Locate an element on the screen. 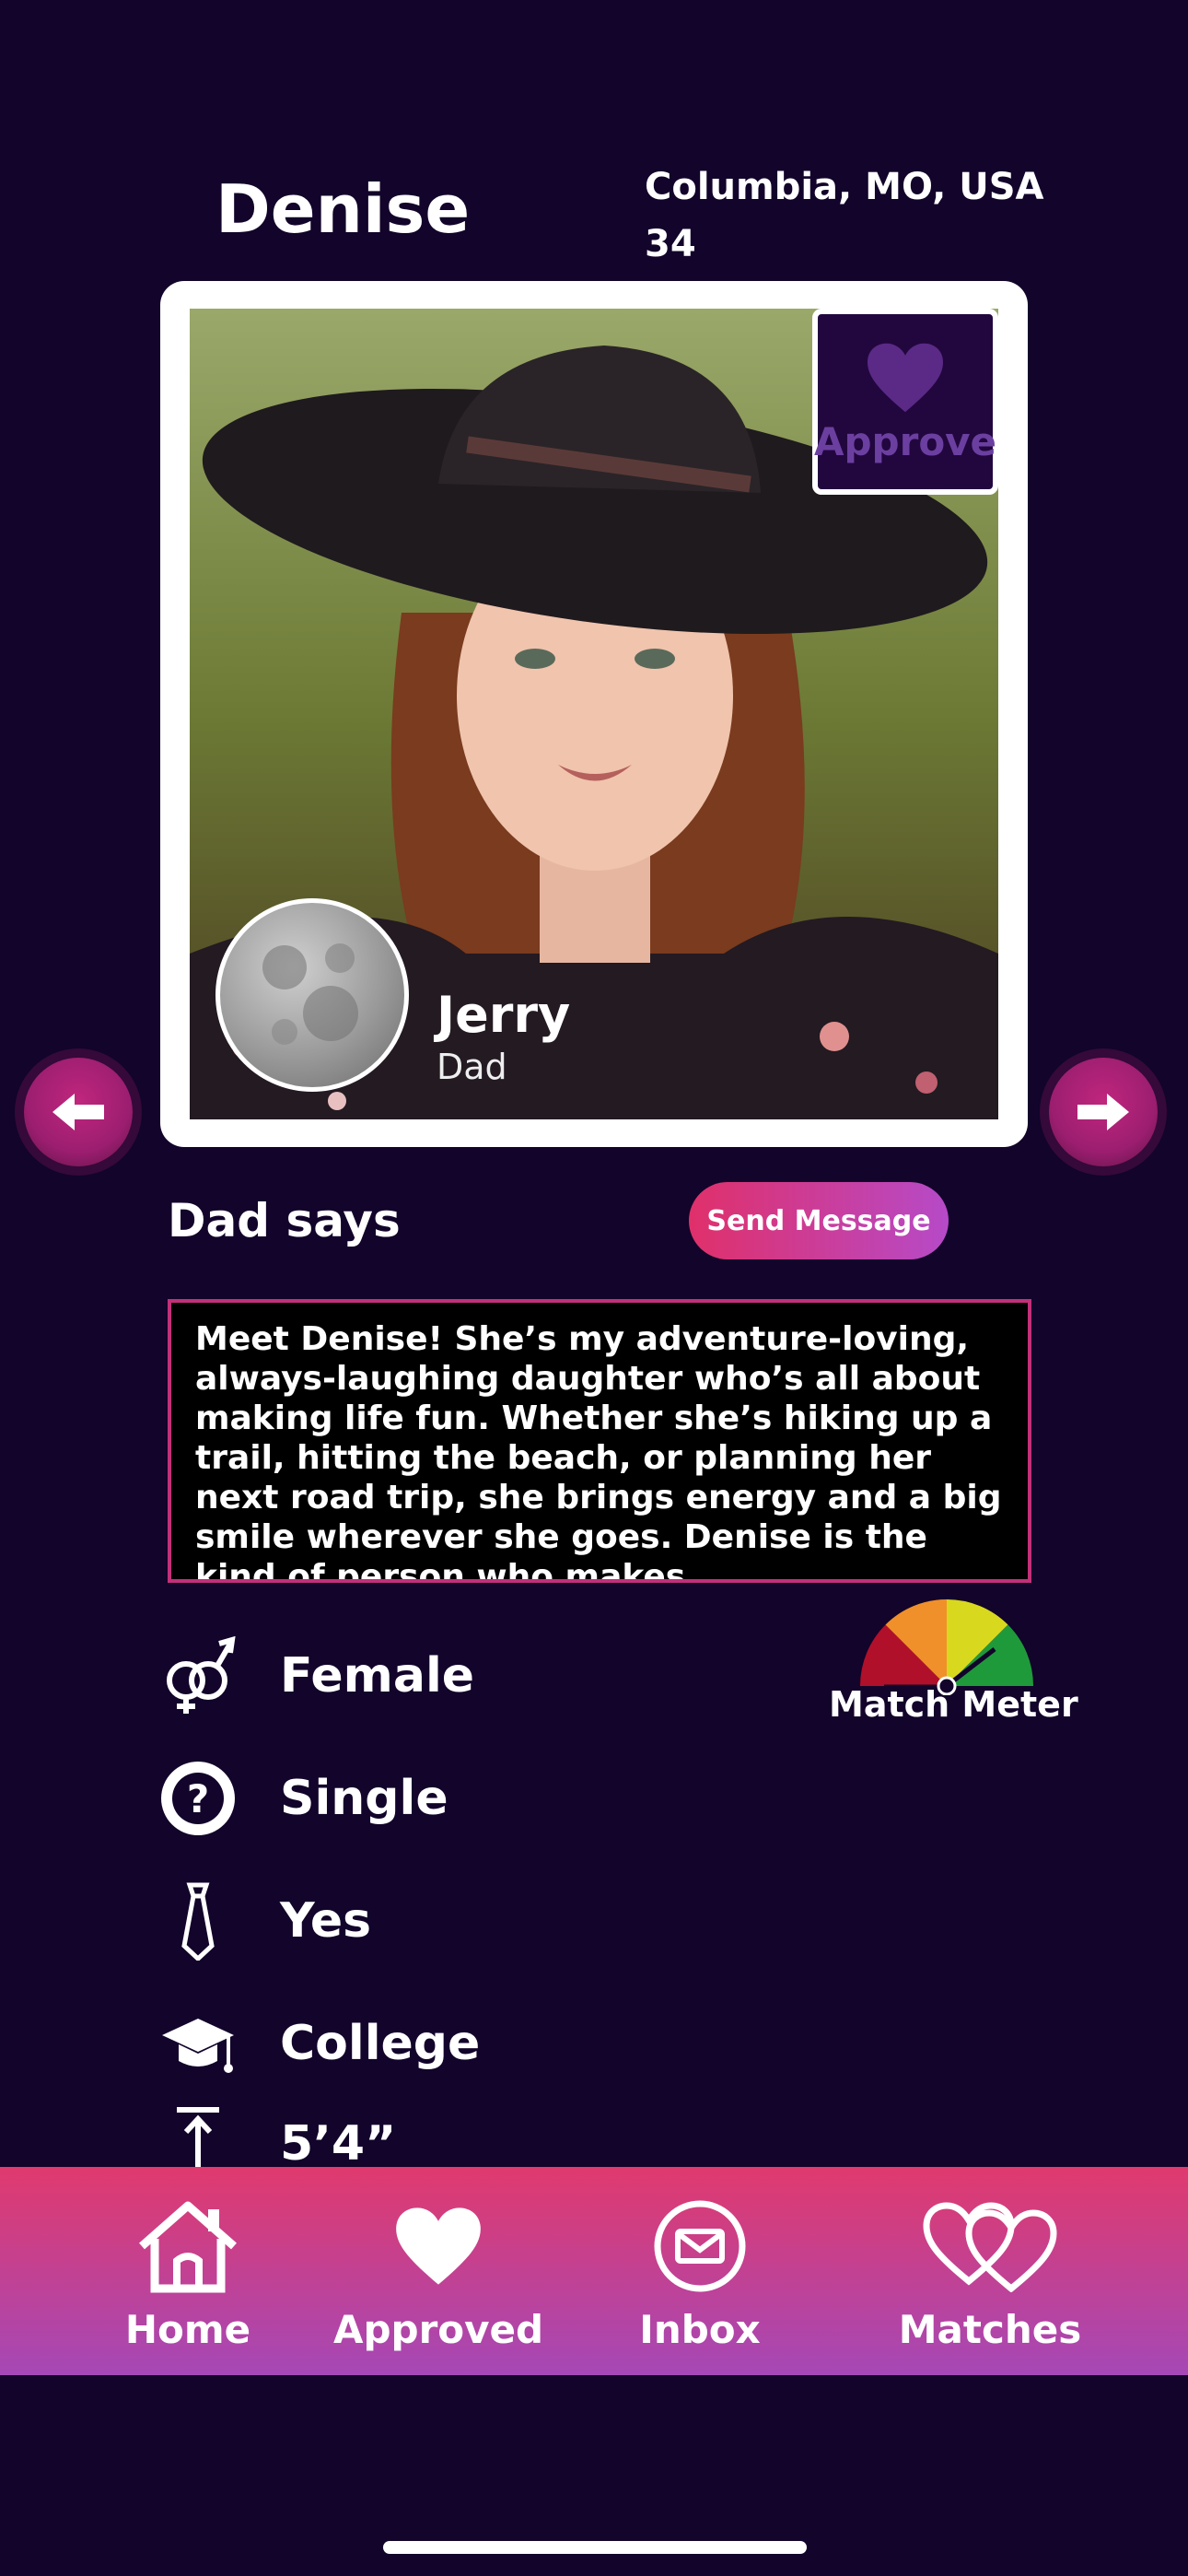 This screenshot has width=1188, height=2576. send-message-button: Send Message is located at coordinates (819, 1220).